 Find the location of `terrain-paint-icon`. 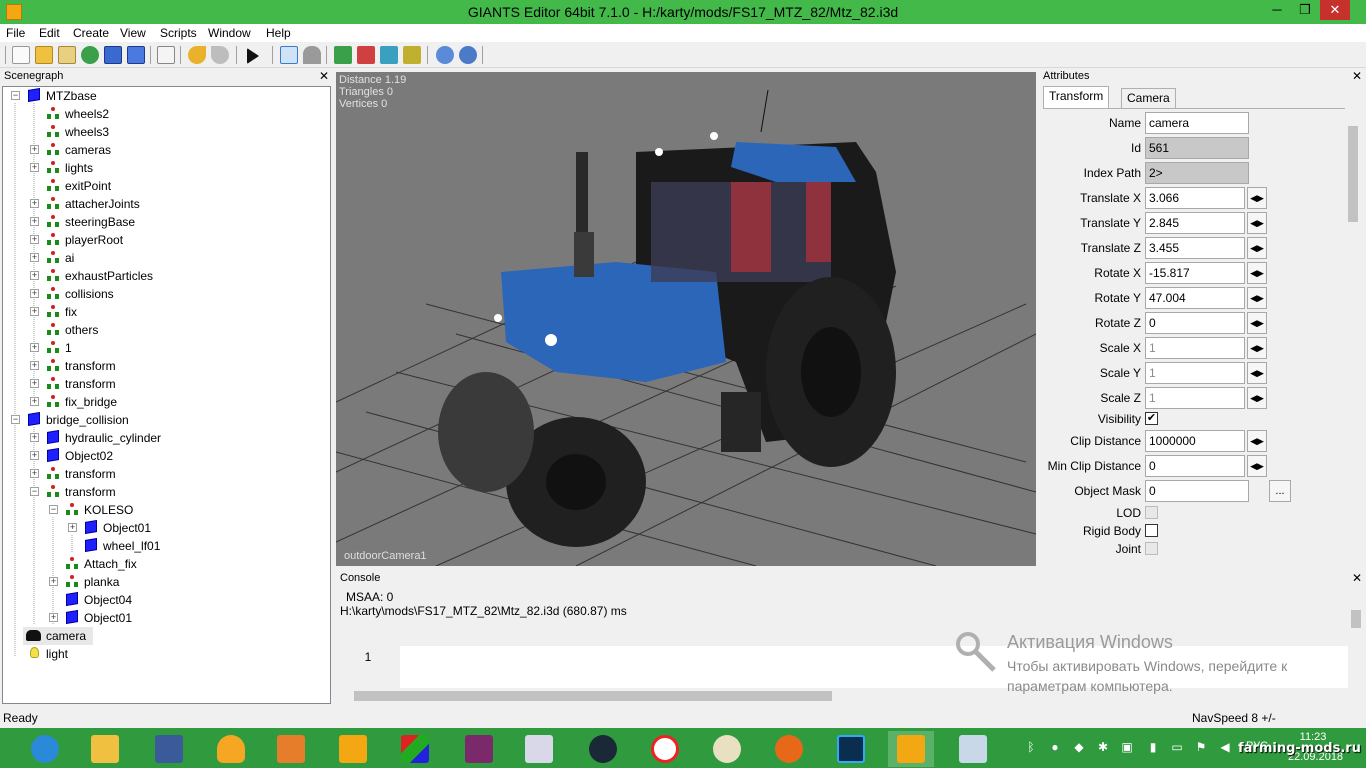

terrain-paint-icon is located at coordinates (343, 55).